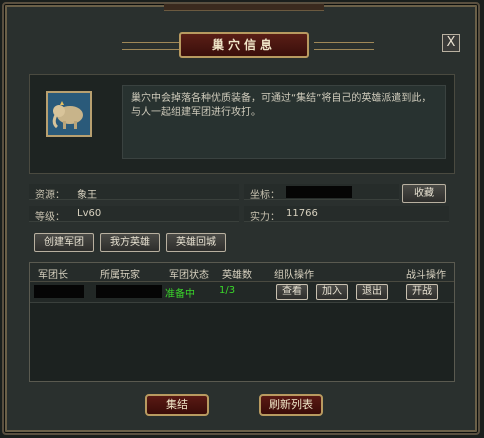  Describe the element at coordinates (237, 275) in the screenshot. I see `col-hero-count: 英雄数` at that location.